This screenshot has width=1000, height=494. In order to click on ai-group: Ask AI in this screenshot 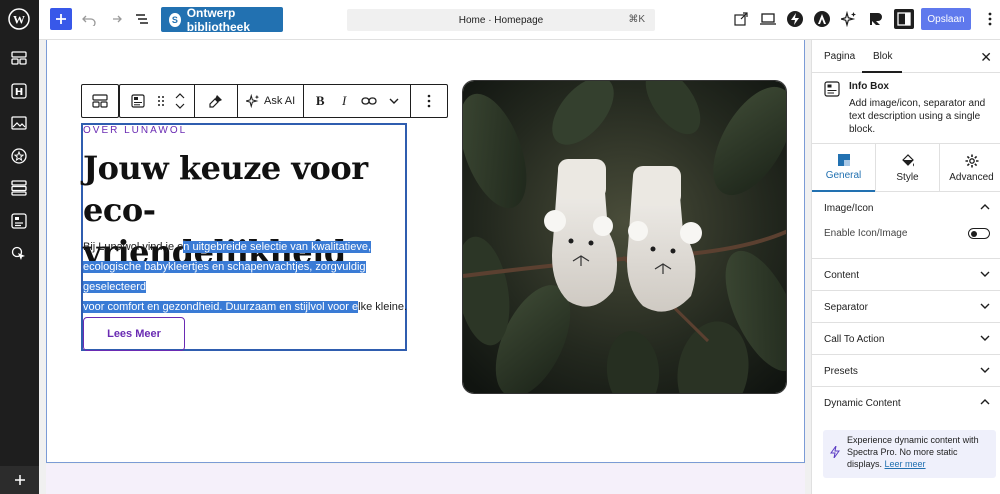, I will do `click(271, 101)`.